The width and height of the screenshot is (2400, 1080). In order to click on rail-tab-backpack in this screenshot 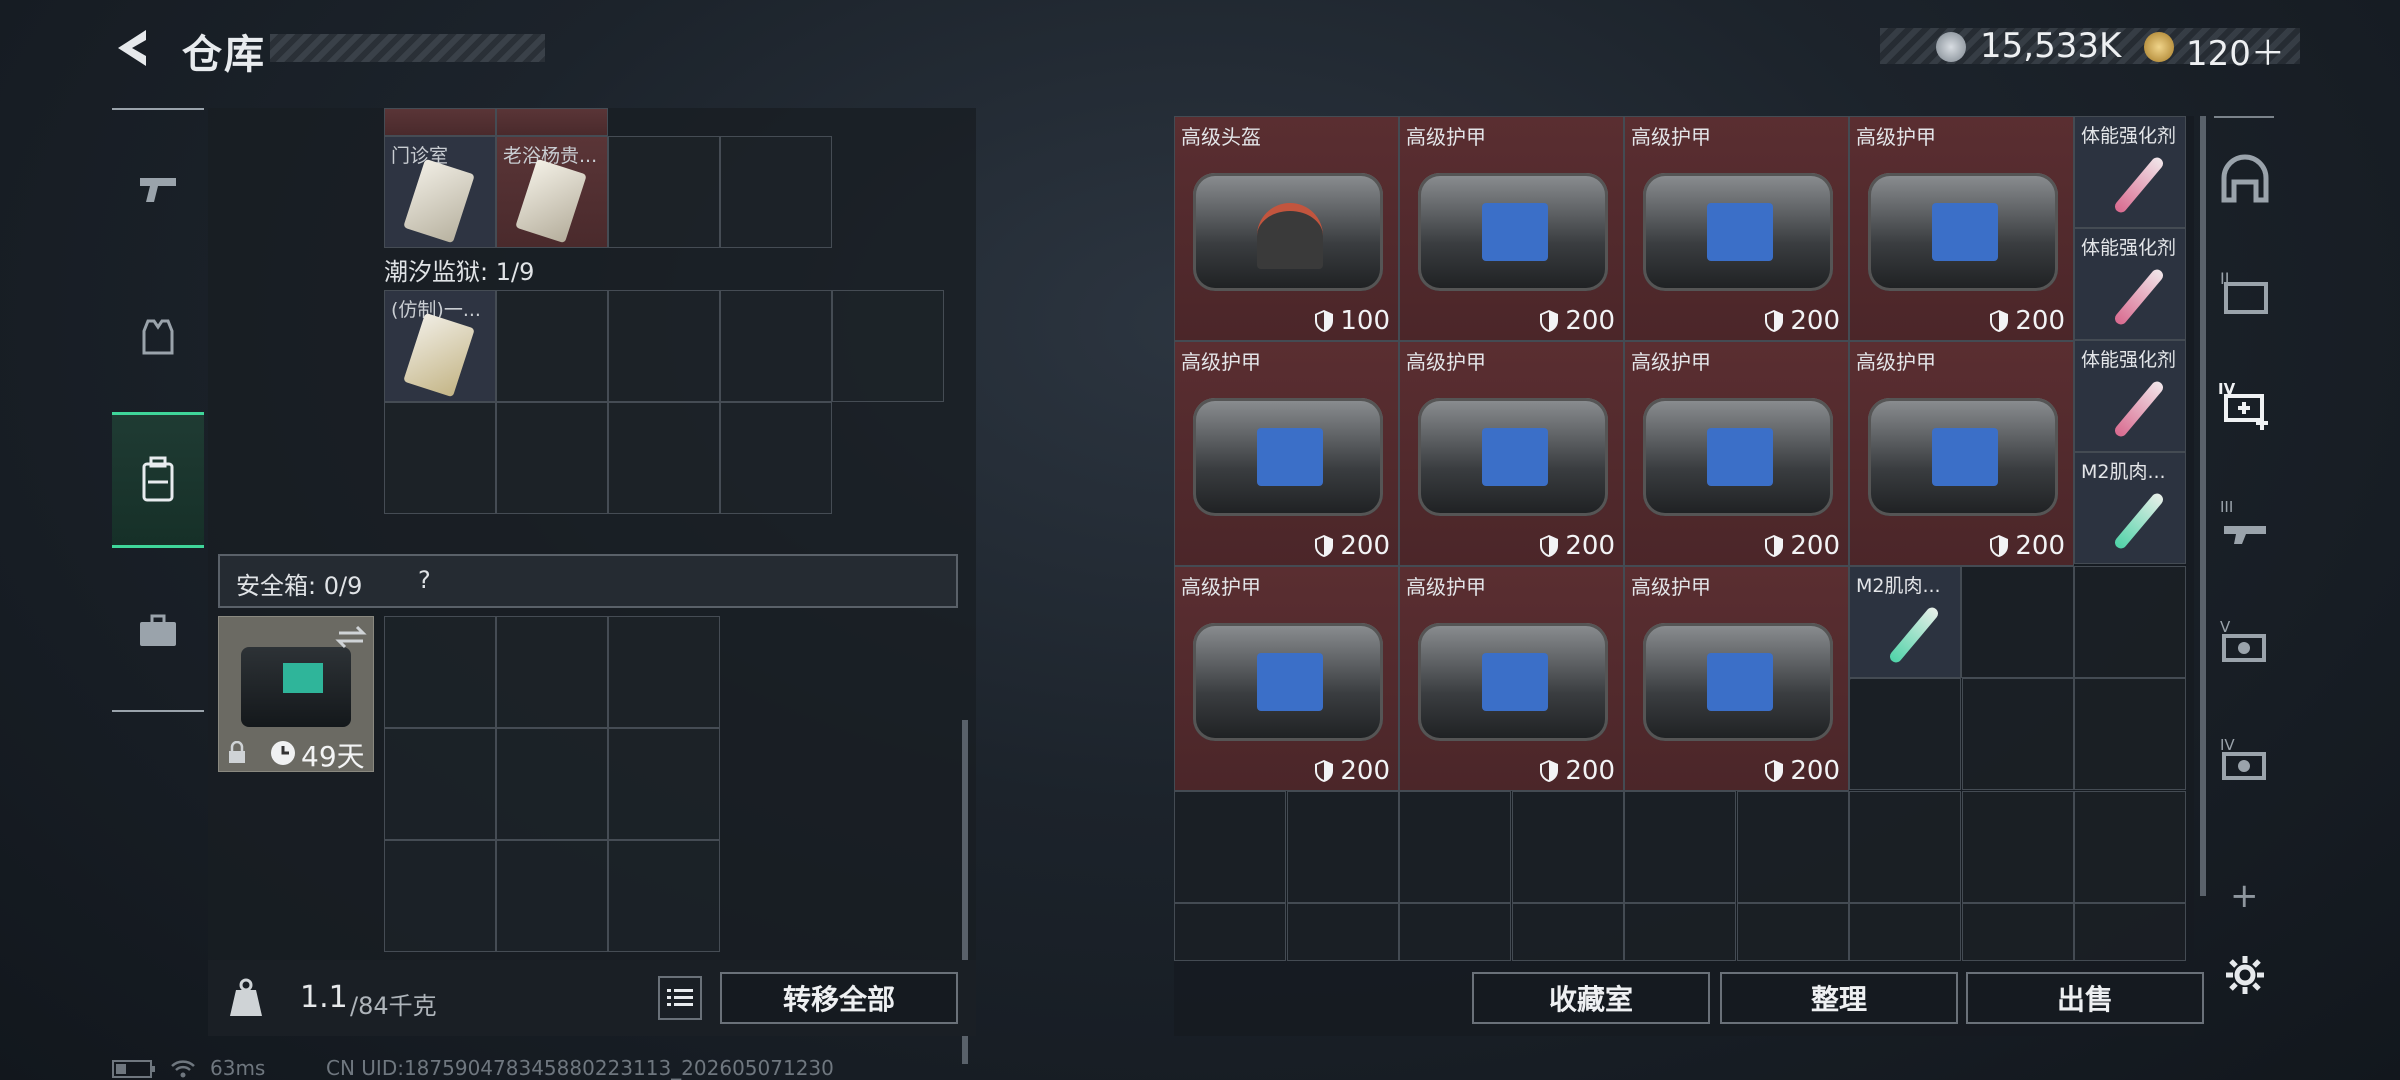, I will do `click(158, 480)`.